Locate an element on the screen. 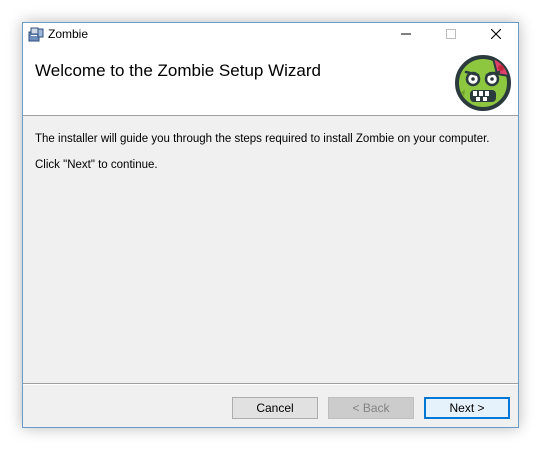 Image resolution: width=543 pixels, height=450 pixels. window-title: Zombie is located at coordinates (68, 34).